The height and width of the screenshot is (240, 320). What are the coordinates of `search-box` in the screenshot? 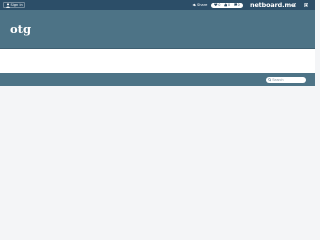 It's located at (286, 80).